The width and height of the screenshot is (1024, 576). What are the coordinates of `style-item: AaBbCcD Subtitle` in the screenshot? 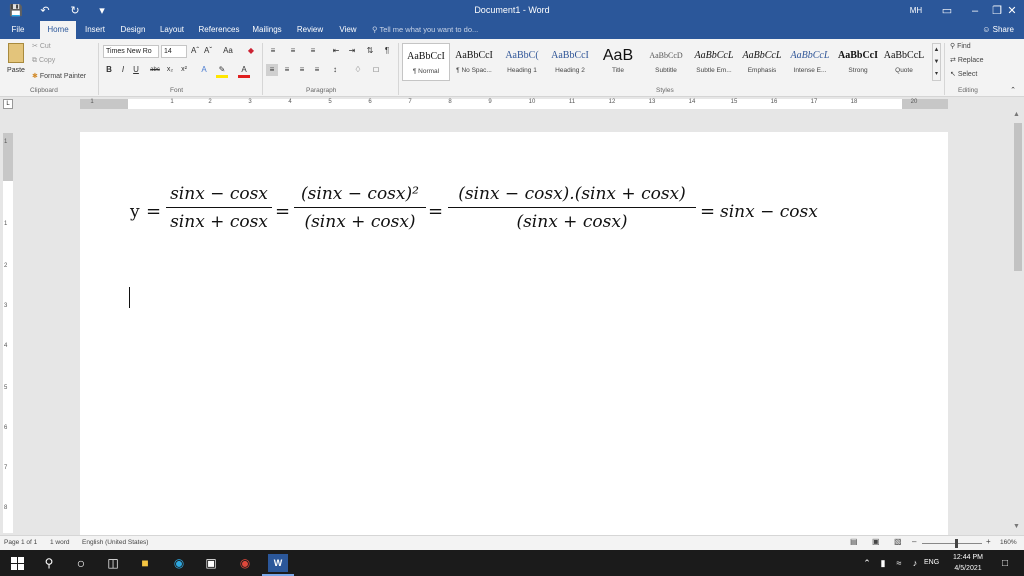 It's located at (666, 62).